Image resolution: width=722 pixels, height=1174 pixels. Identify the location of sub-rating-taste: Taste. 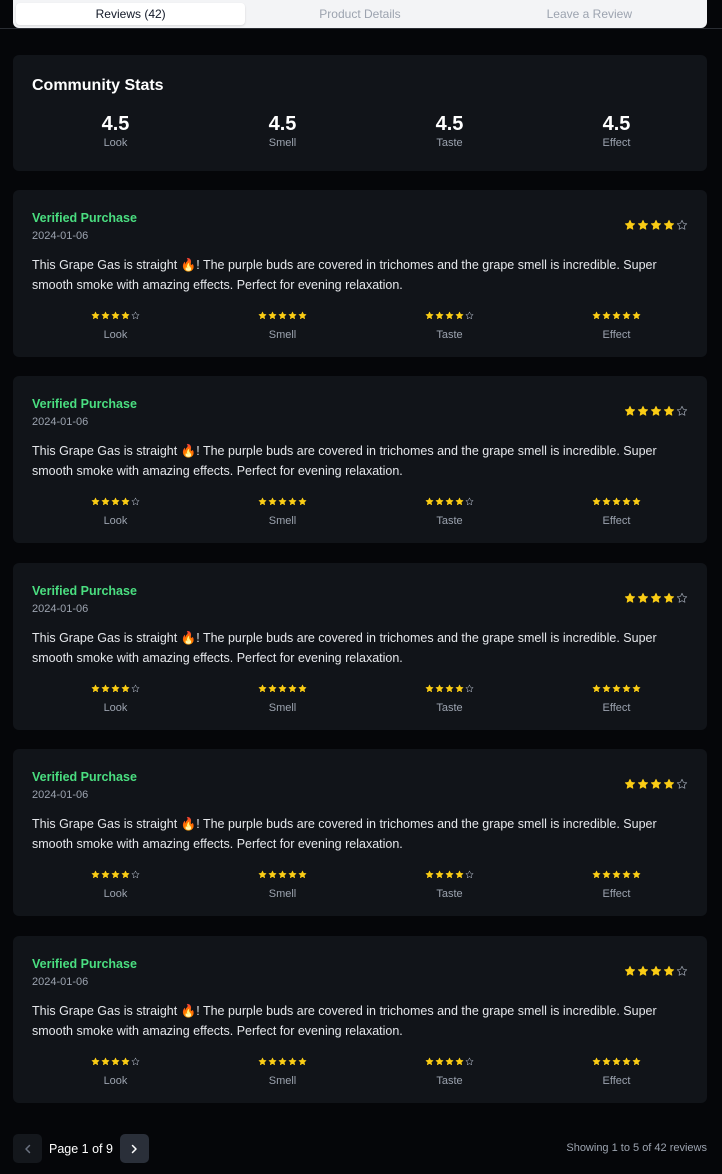
(449, 1070).